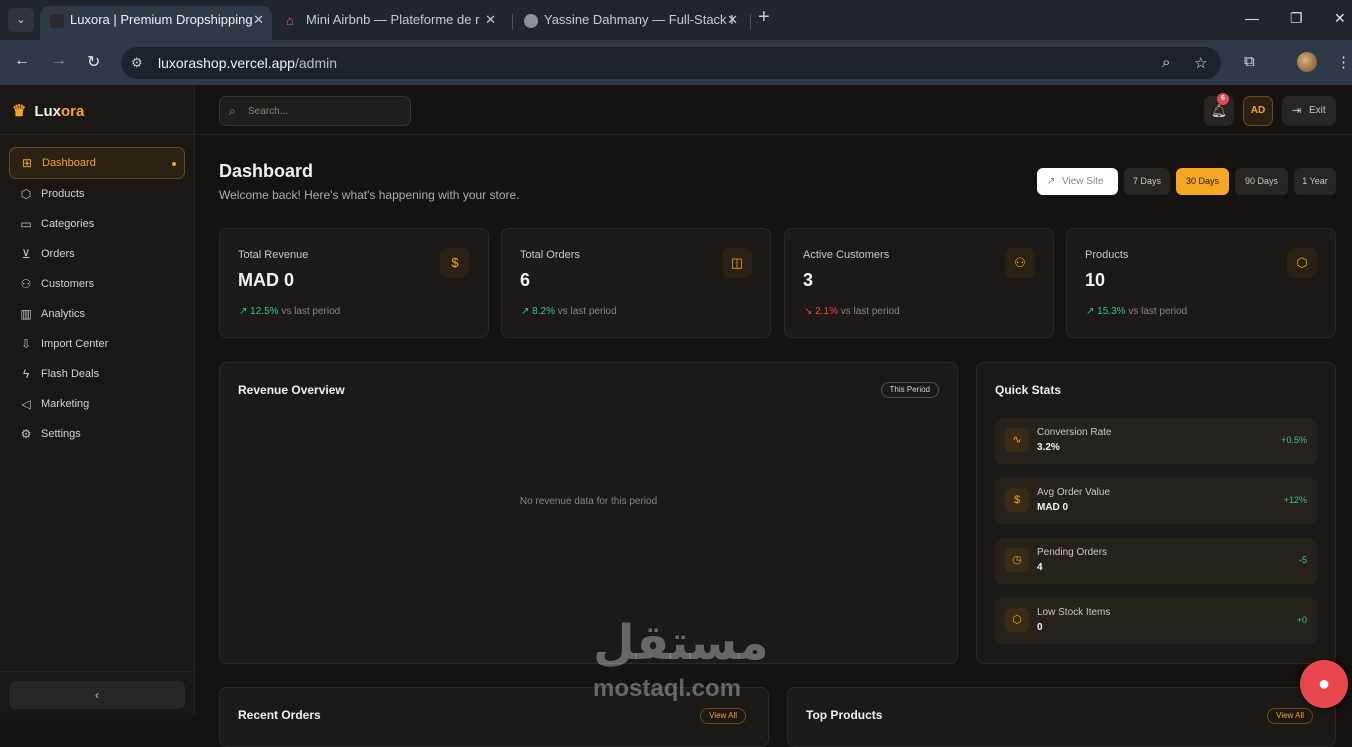 The width and height of the screenshot is (1352, 747). Describe the element at coordinates (279, 715) in the screenshot. I see `panel-title: Recent Orders` at that location.